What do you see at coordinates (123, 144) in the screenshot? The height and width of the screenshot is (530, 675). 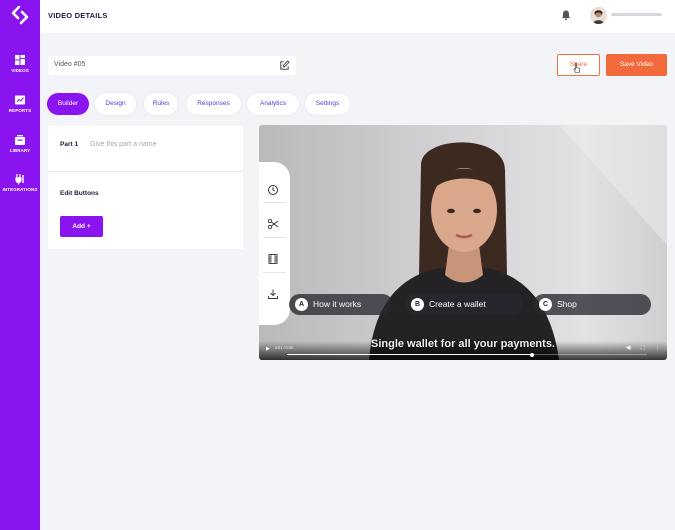 I see `part-name-input: Give this part a name` at bounding box center [123, 144].